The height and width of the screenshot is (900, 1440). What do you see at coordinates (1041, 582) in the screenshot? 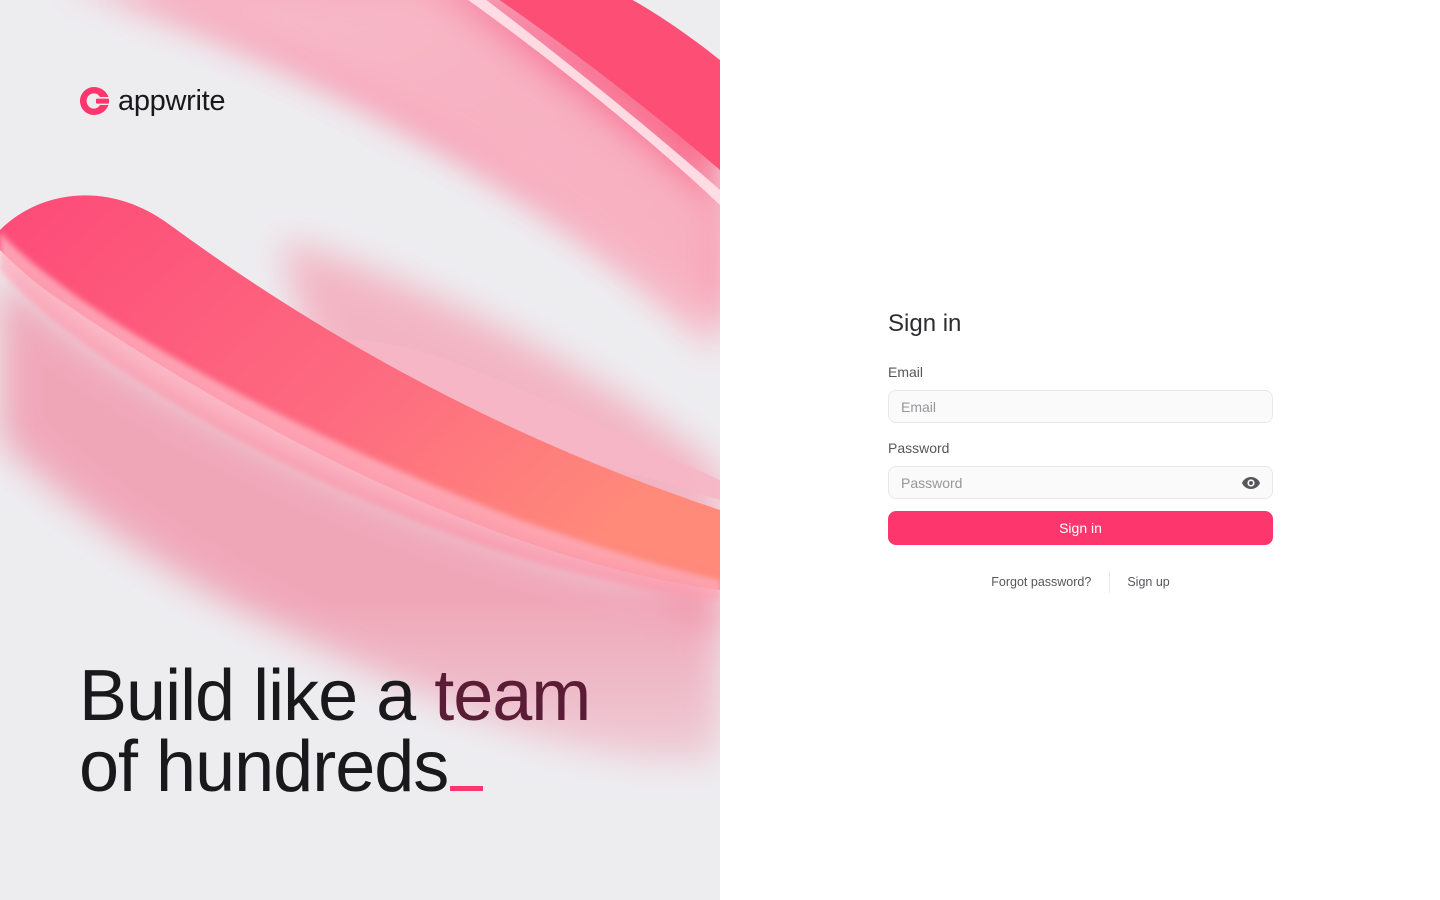
I see `forgot-password-link: Forgot password?` at bounding box center [1041, 582].